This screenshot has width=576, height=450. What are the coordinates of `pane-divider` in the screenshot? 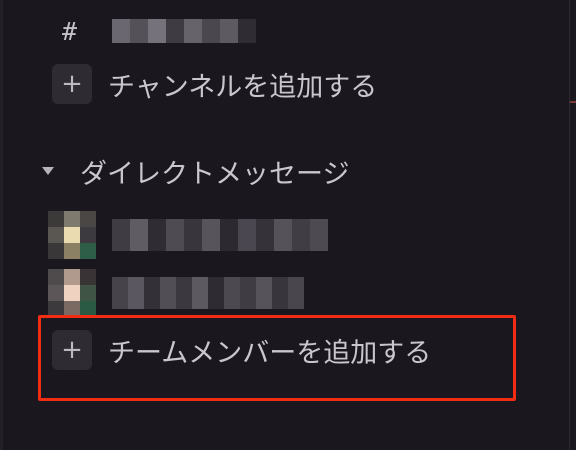 It's located at (572, 225).